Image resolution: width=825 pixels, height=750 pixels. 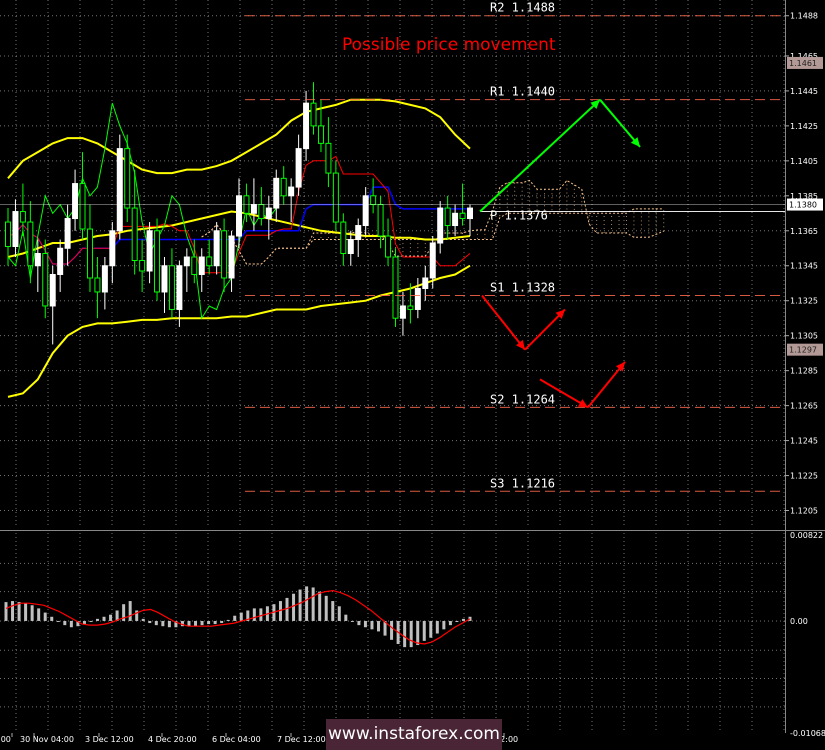 What do you see at coordinates (522, 92) in the screenshot?
I see `pivot-label-r1: R1 1.1440` at bounding box center [522, 92].